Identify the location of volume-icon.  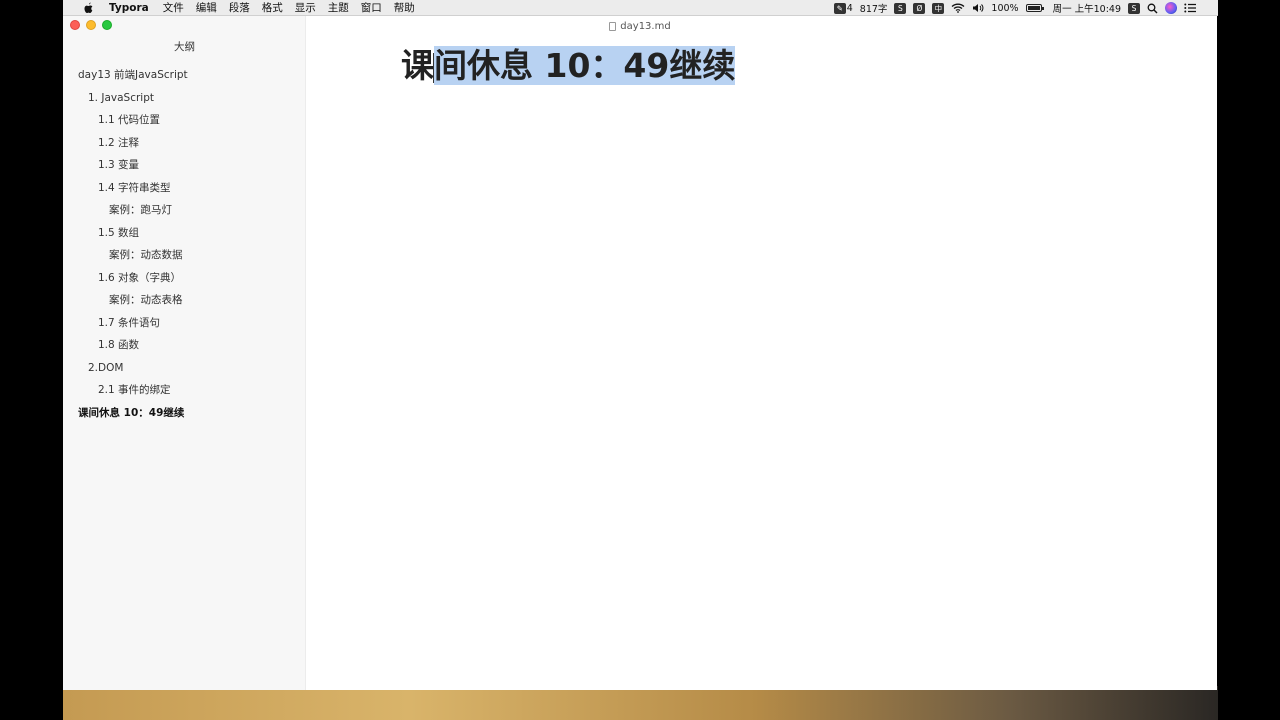
(978, 8).